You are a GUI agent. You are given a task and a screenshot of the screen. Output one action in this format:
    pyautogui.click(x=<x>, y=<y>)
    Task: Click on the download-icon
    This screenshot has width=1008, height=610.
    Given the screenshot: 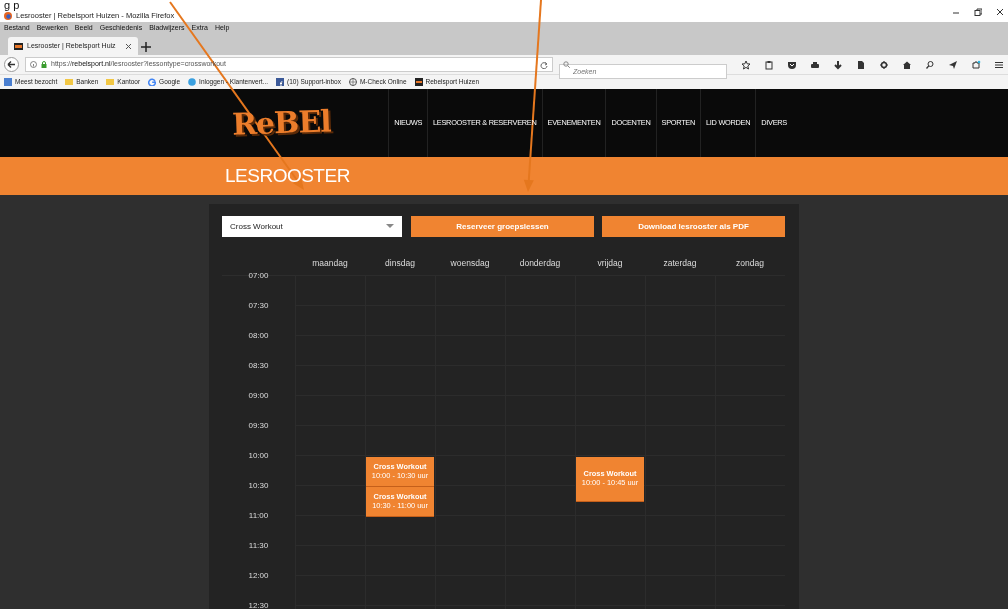 What is the action you would take?
    pyautogui.click(x=838, y=64)
    